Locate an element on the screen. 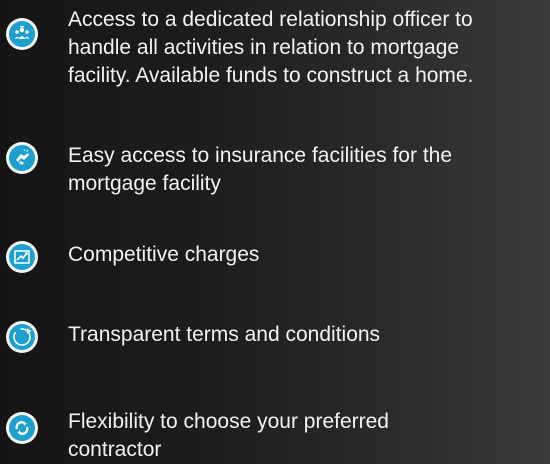 Image resolution: width=550 pixels, height=464 pixels. feature-line: Flexibility to choose your preferred is located at coordinates (228, 421).